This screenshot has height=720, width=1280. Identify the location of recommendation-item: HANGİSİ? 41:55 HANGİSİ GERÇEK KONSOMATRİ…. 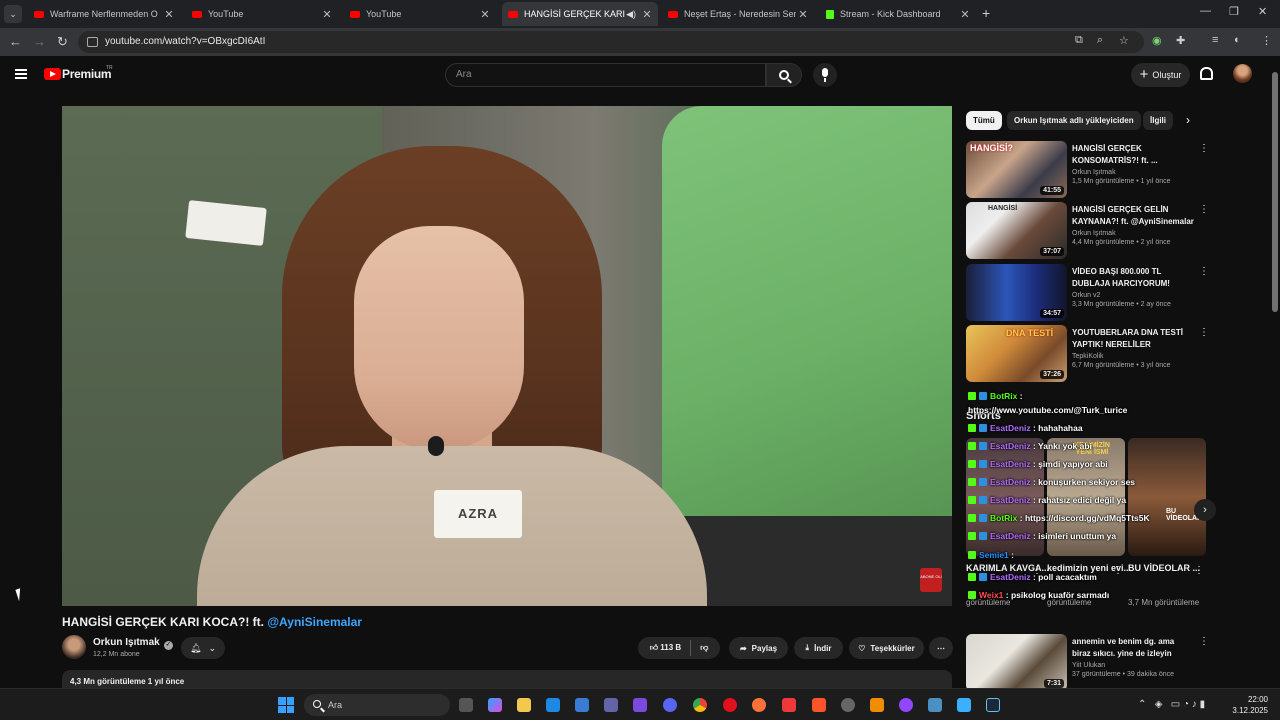
(1087, 170).